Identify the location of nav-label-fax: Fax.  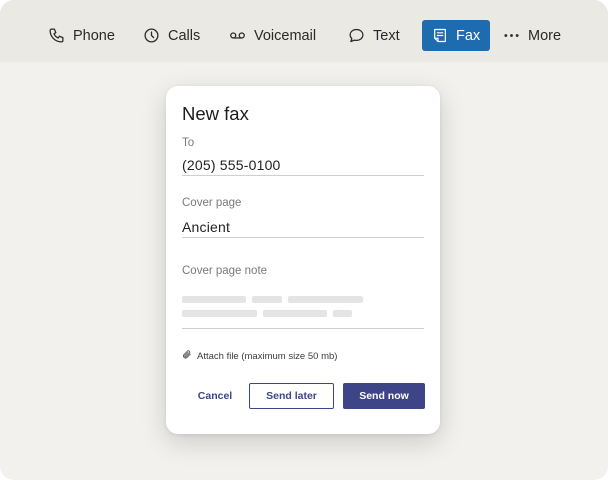
(468, 35).